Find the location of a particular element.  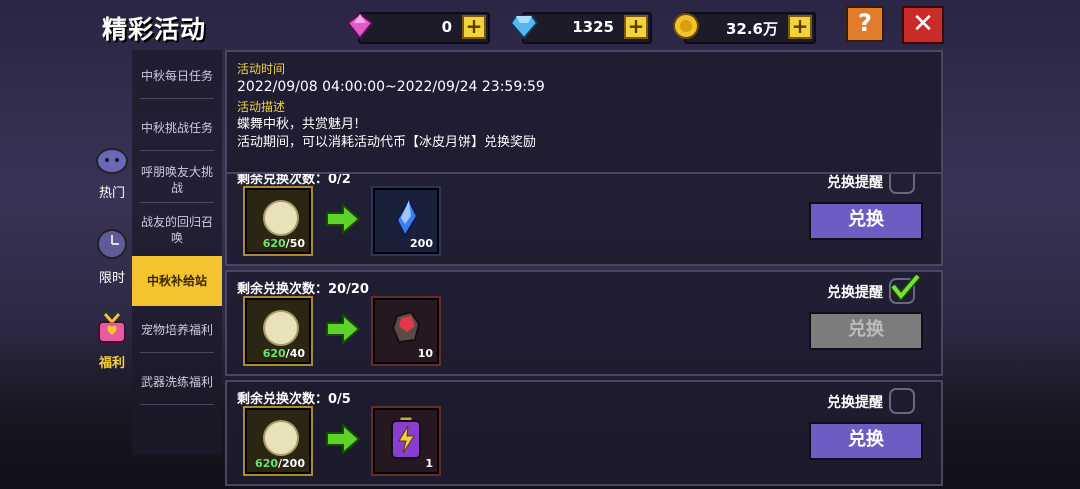

desc-line-2: 活动期间，可以消耗活动代币【冰皮月饼】兑换奖励 is located at coordinates (387, 142).